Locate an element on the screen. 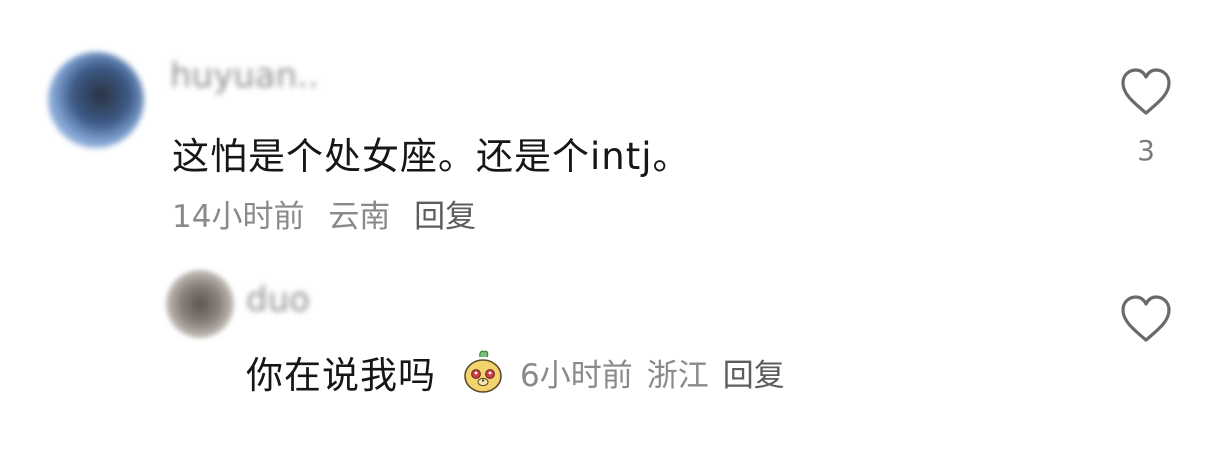  username: huyuan.. is located at coordinates (244, 76).